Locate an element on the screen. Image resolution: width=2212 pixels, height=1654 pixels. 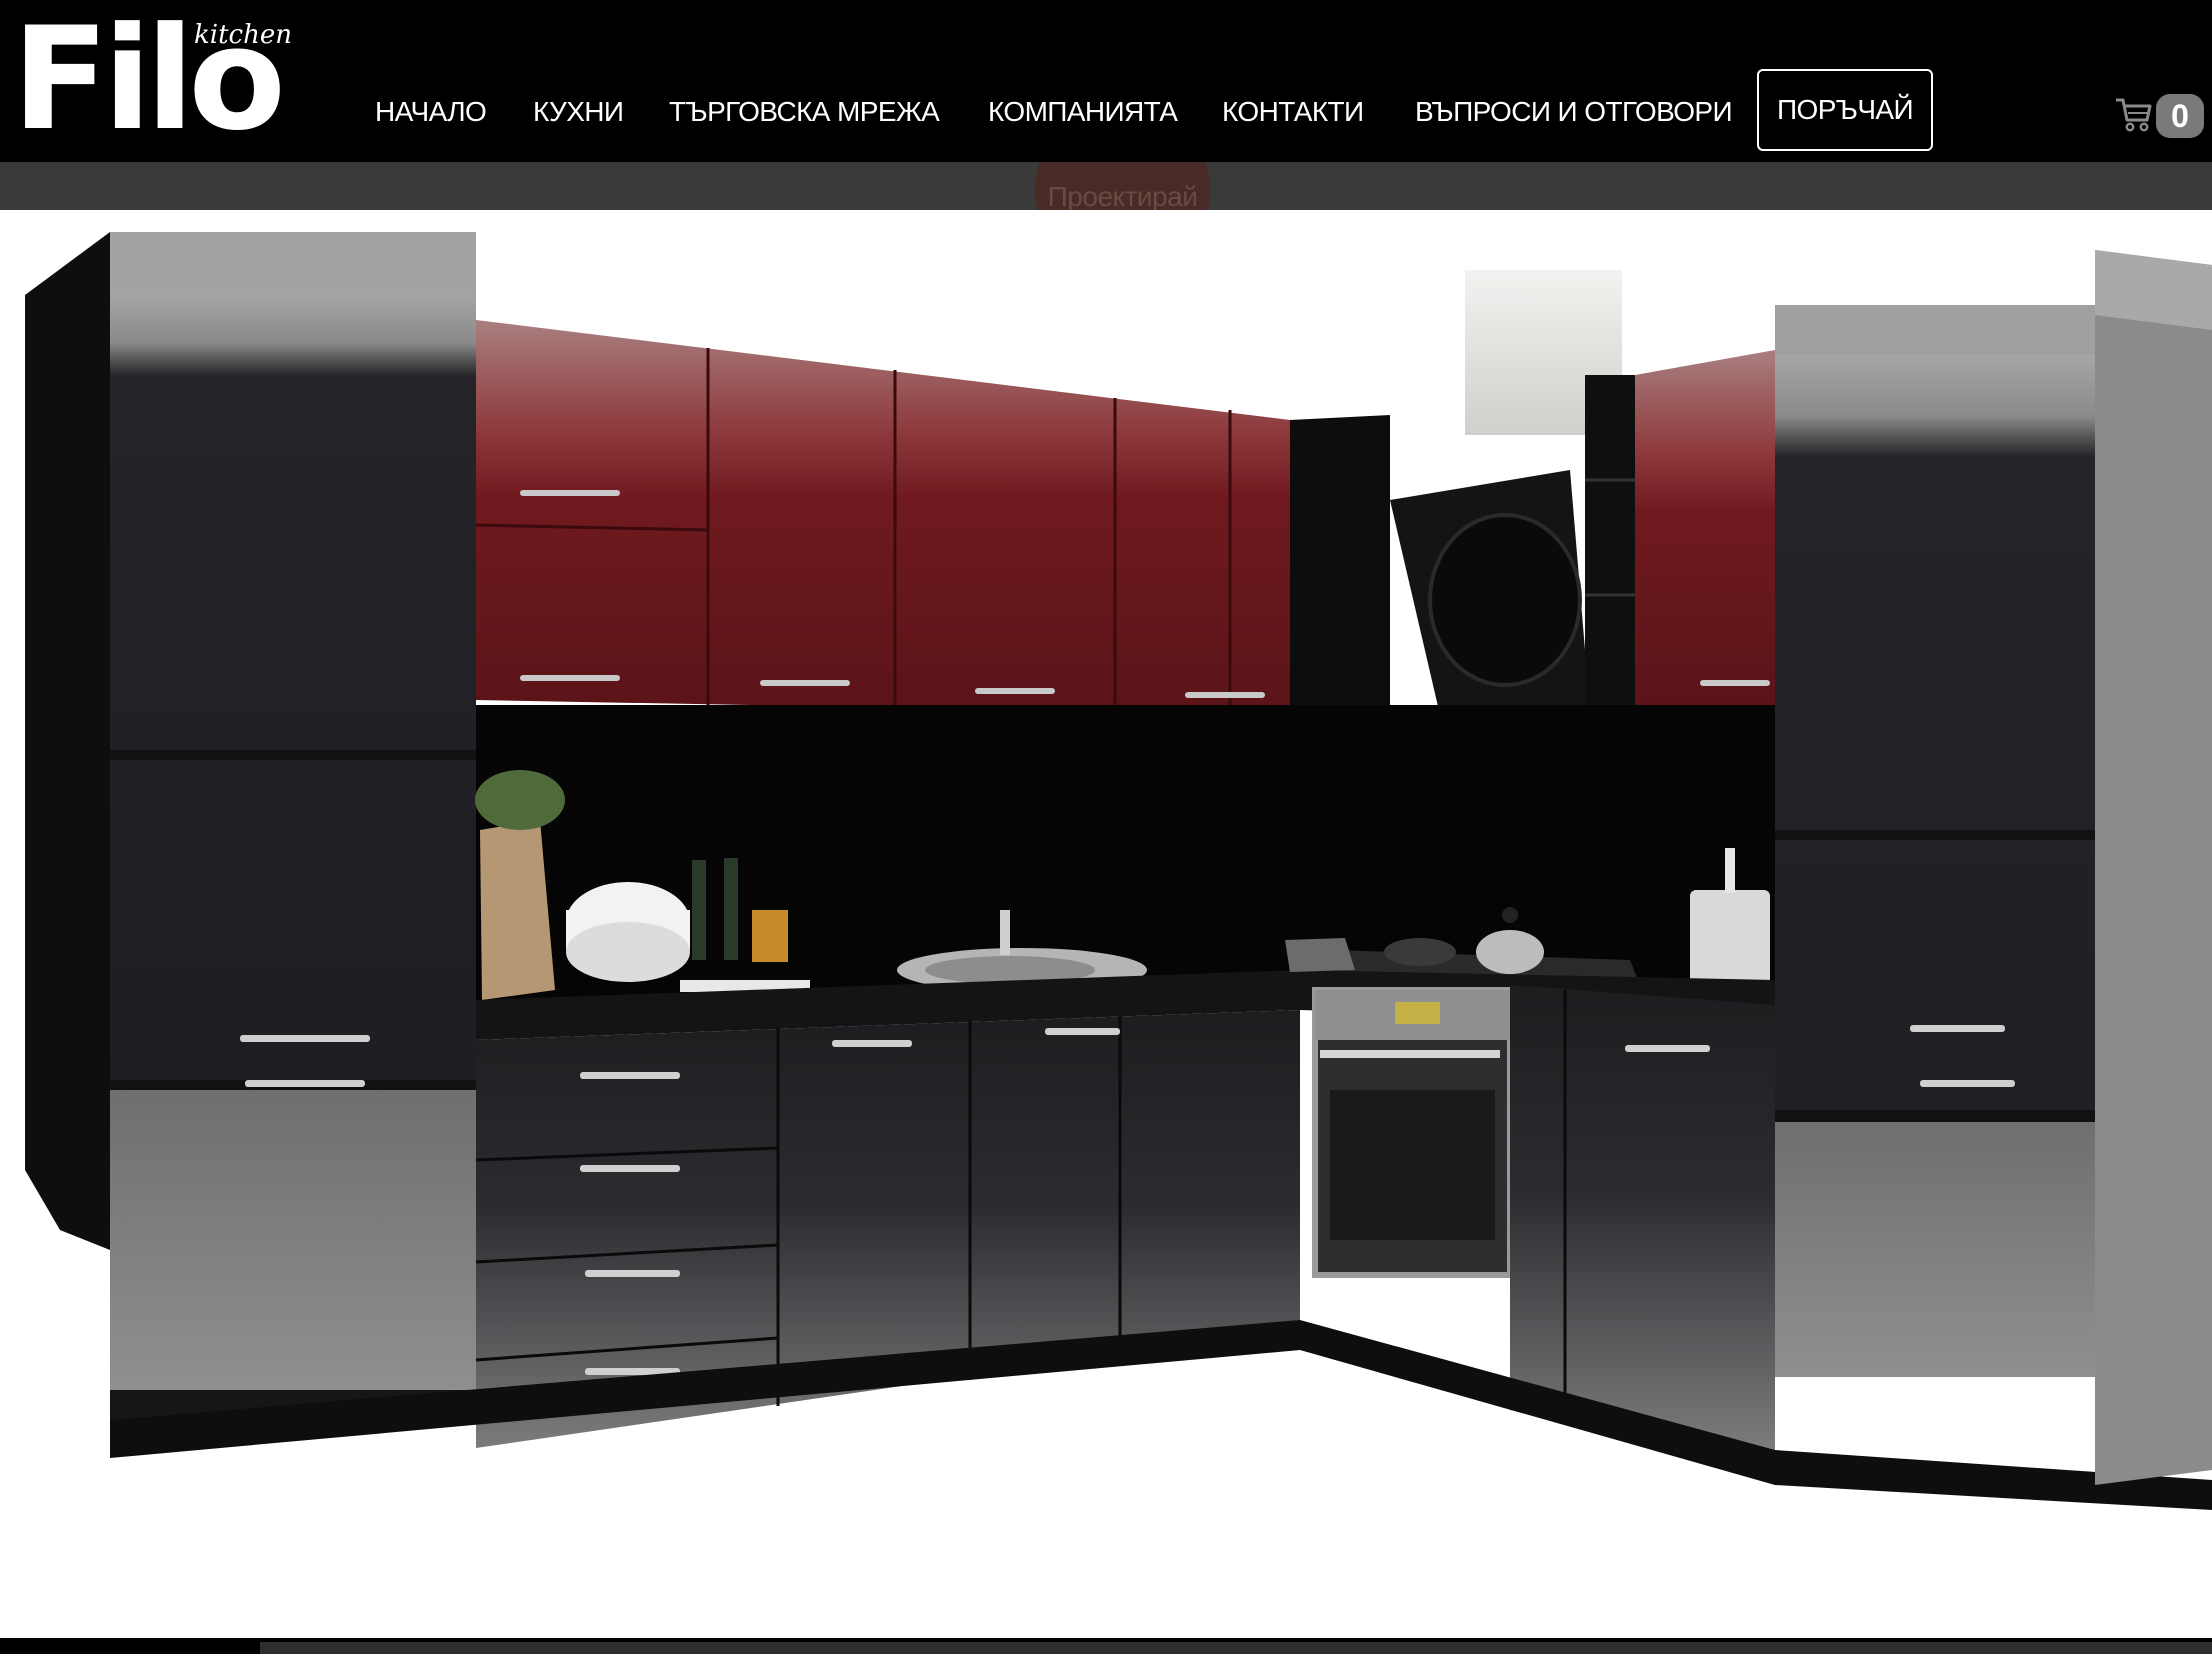
sub-bar: Проектирай is located at coordinates (1106, 186).